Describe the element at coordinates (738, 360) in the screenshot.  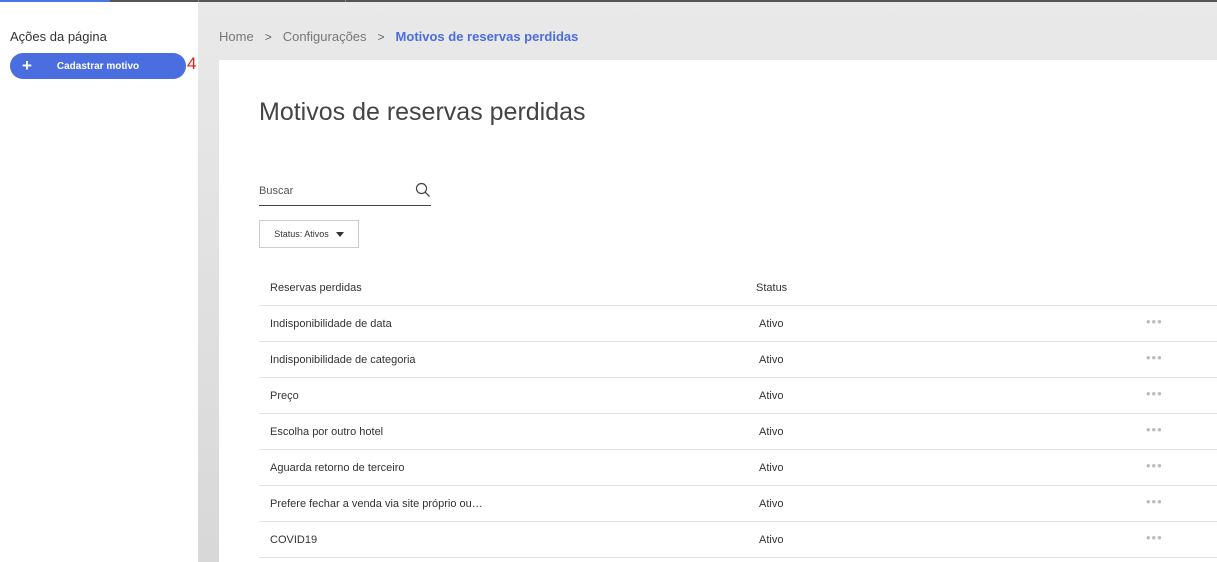
I see `table-row: Indisponibilidade de categoria Ativo •••` at that location.